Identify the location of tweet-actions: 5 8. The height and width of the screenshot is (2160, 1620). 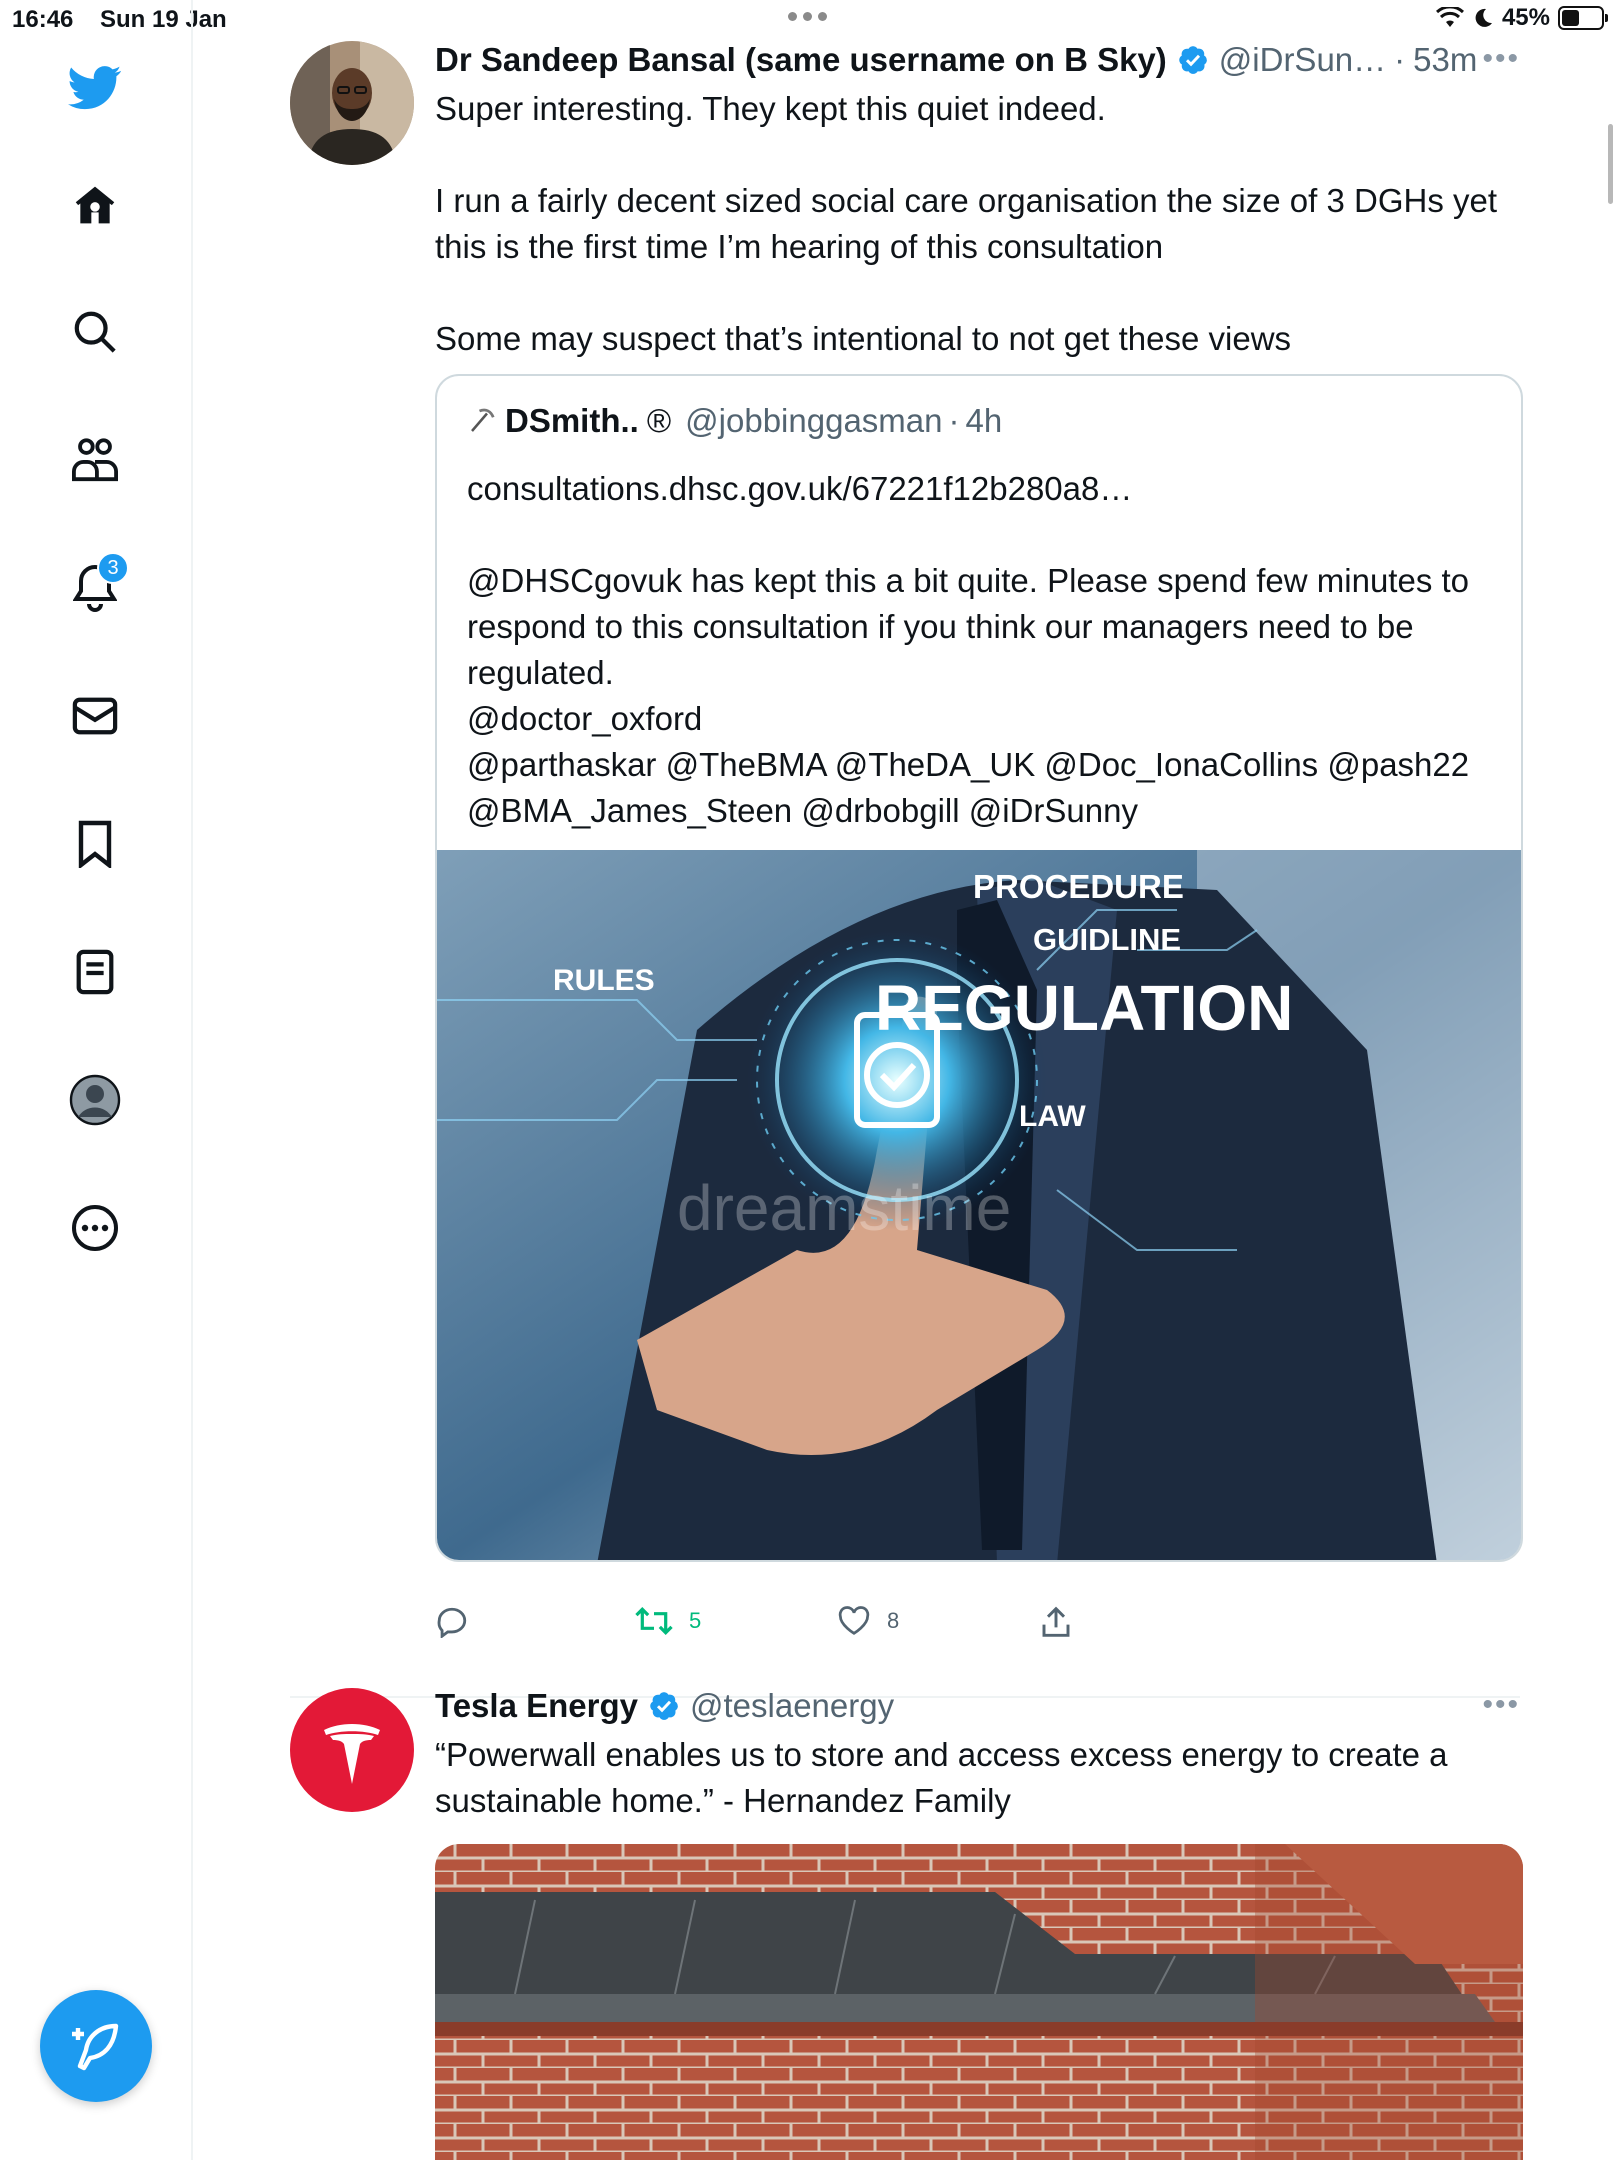
(785, 1626).